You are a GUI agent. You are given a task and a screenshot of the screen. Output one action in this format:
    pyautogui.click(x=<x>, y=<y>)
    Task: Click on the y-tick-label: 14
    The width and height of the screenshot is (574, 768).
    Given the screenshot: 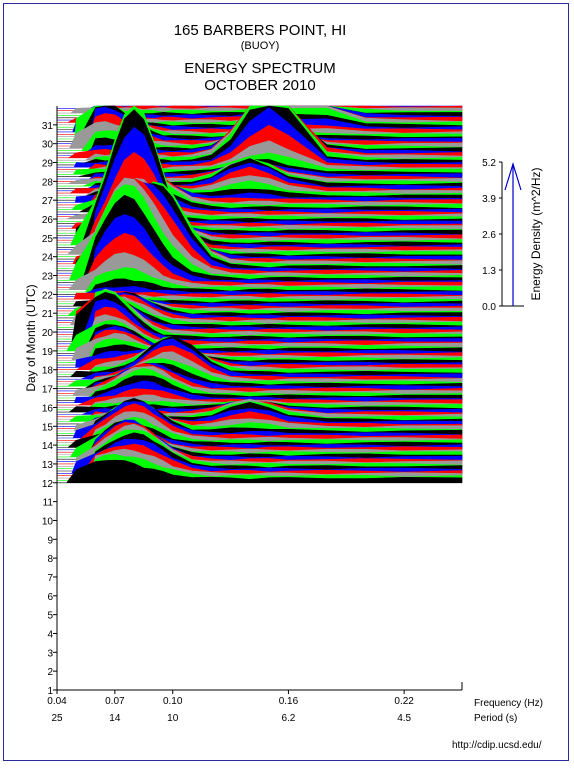 What is the action you would take?
    pyautogui.click(x=48, y=446)
    